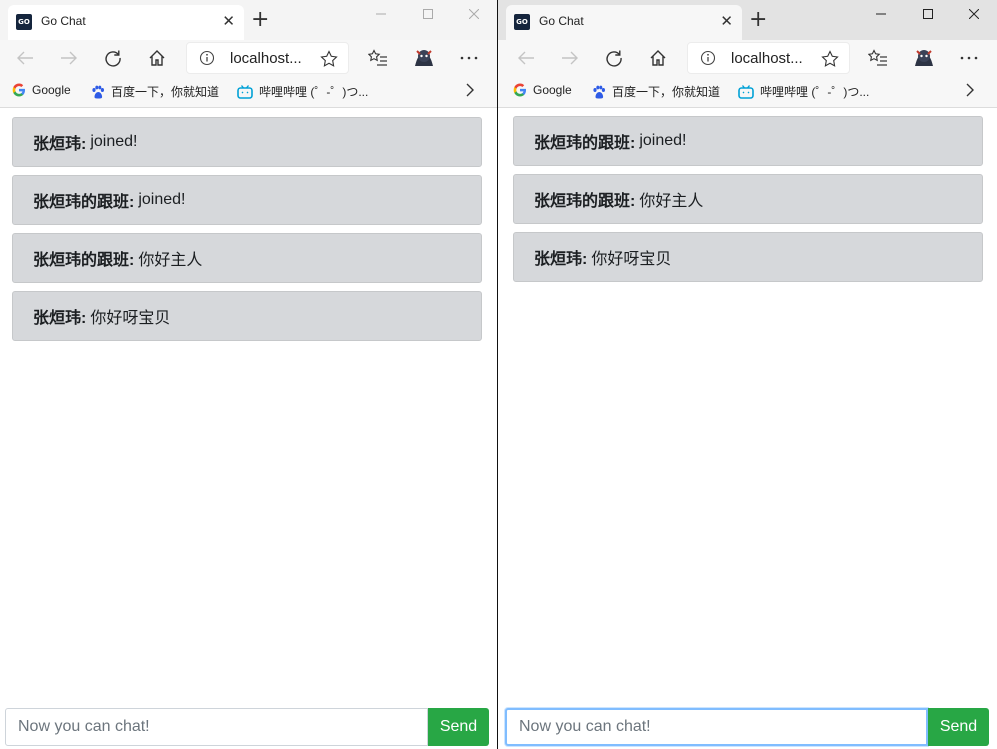 Image resolution: width=997 pixels, height=749 pixels. What do you see at coordinates (247, 142) in the screenshot?
I see `message-item: 张烜玮: joined!` at bounding box center [247, 142].